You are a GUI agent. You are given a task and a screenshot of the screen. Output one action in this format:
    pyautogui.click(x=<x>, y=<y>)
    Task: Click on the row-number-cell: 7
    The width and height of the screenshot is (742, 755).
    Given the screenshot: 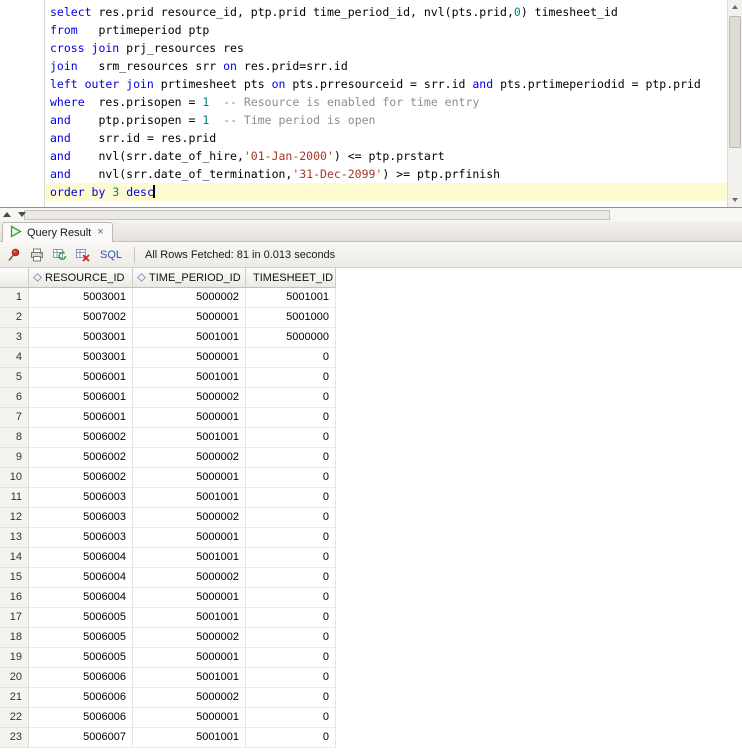 What is the action you would take?
    pyautogui.click(x=14, y=418)
    